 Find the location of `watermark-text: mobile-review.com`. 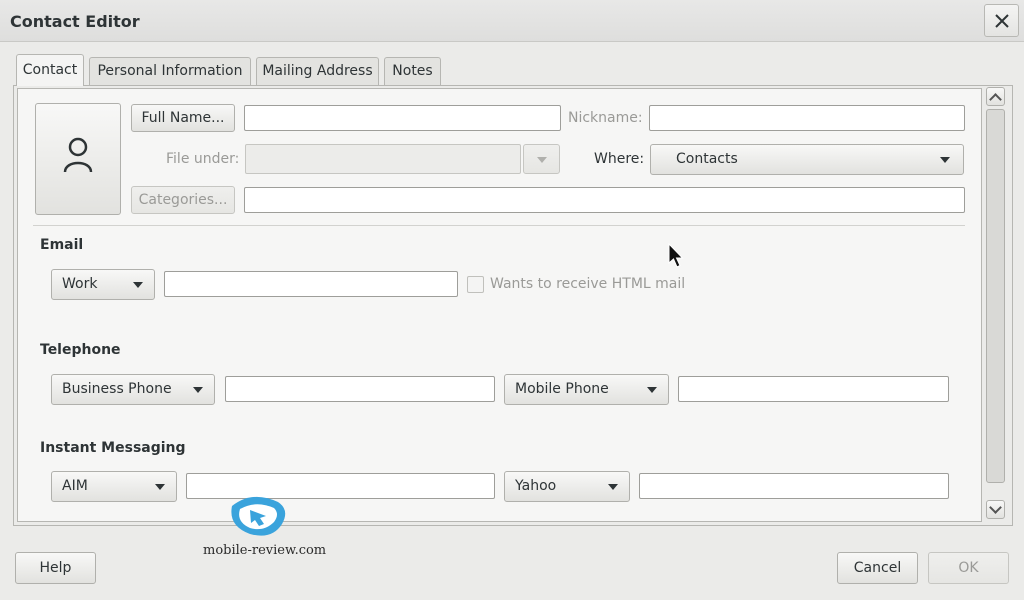

watermark-text: mobile-review.com is located at coordinates (265, 550).